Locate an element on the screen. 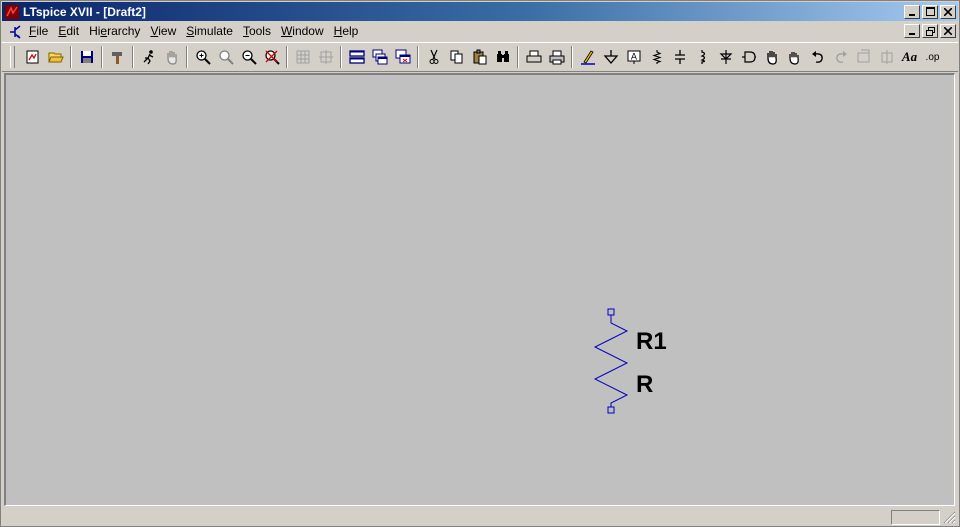  resistor-value-label: R is located at coordinates (644, 385).